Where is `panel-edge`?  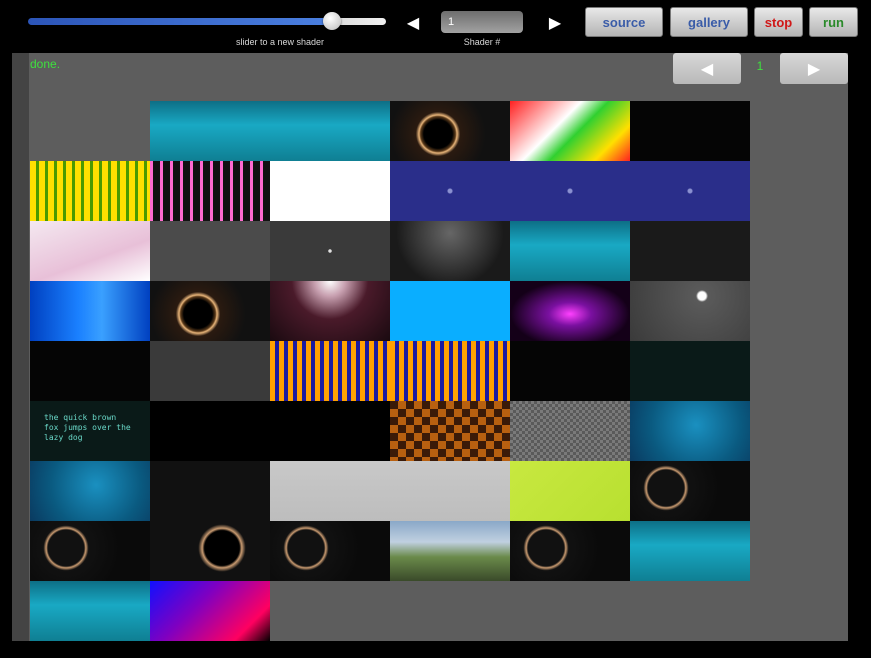 panel-edge is located at coordinates (20, 347).